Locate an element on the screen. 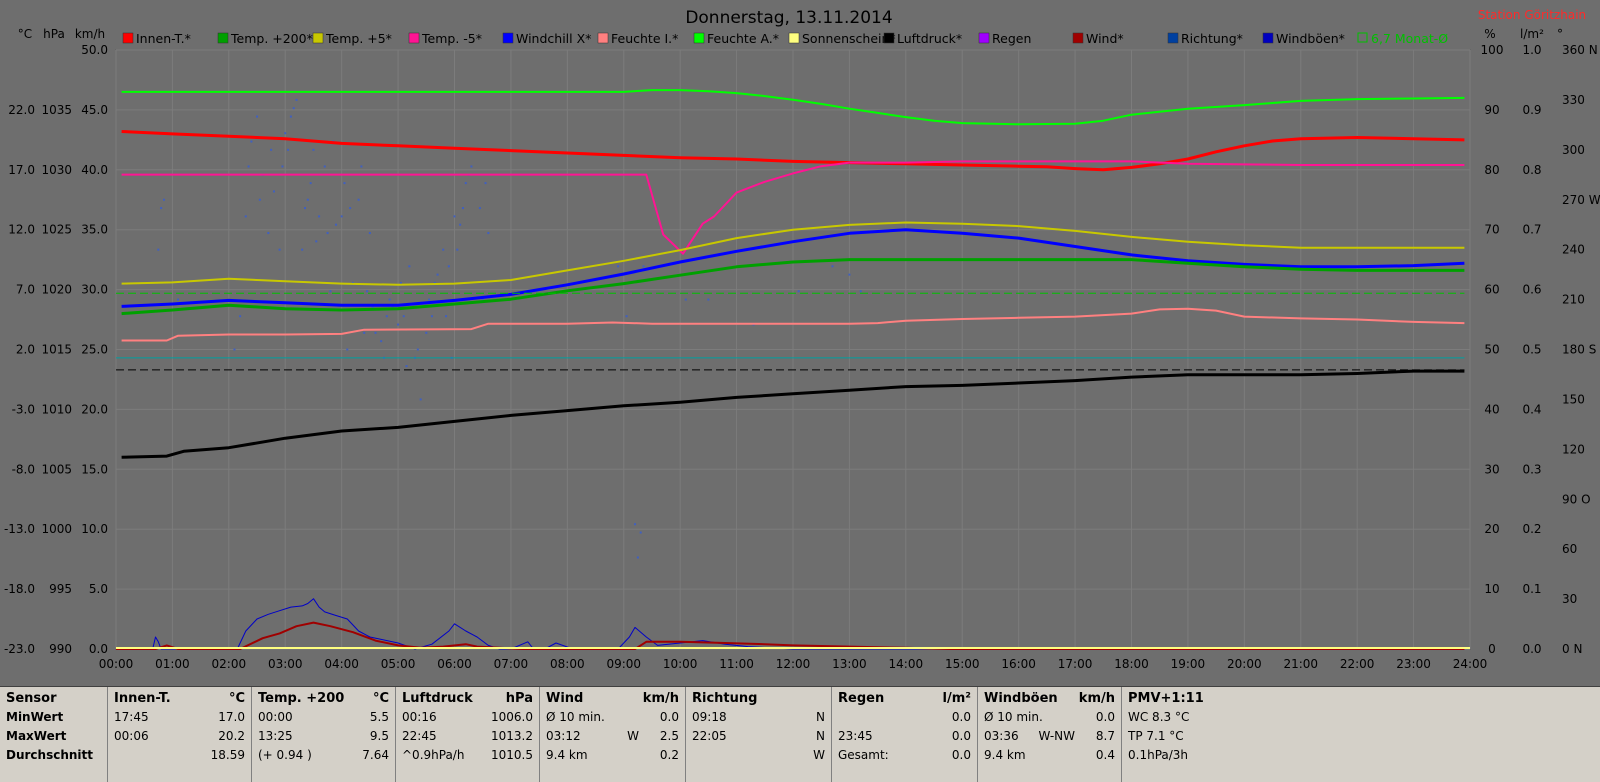 This screenshot has width=1600, height=782. tick-deg: 180 S is located at coordinates (1579, 350).